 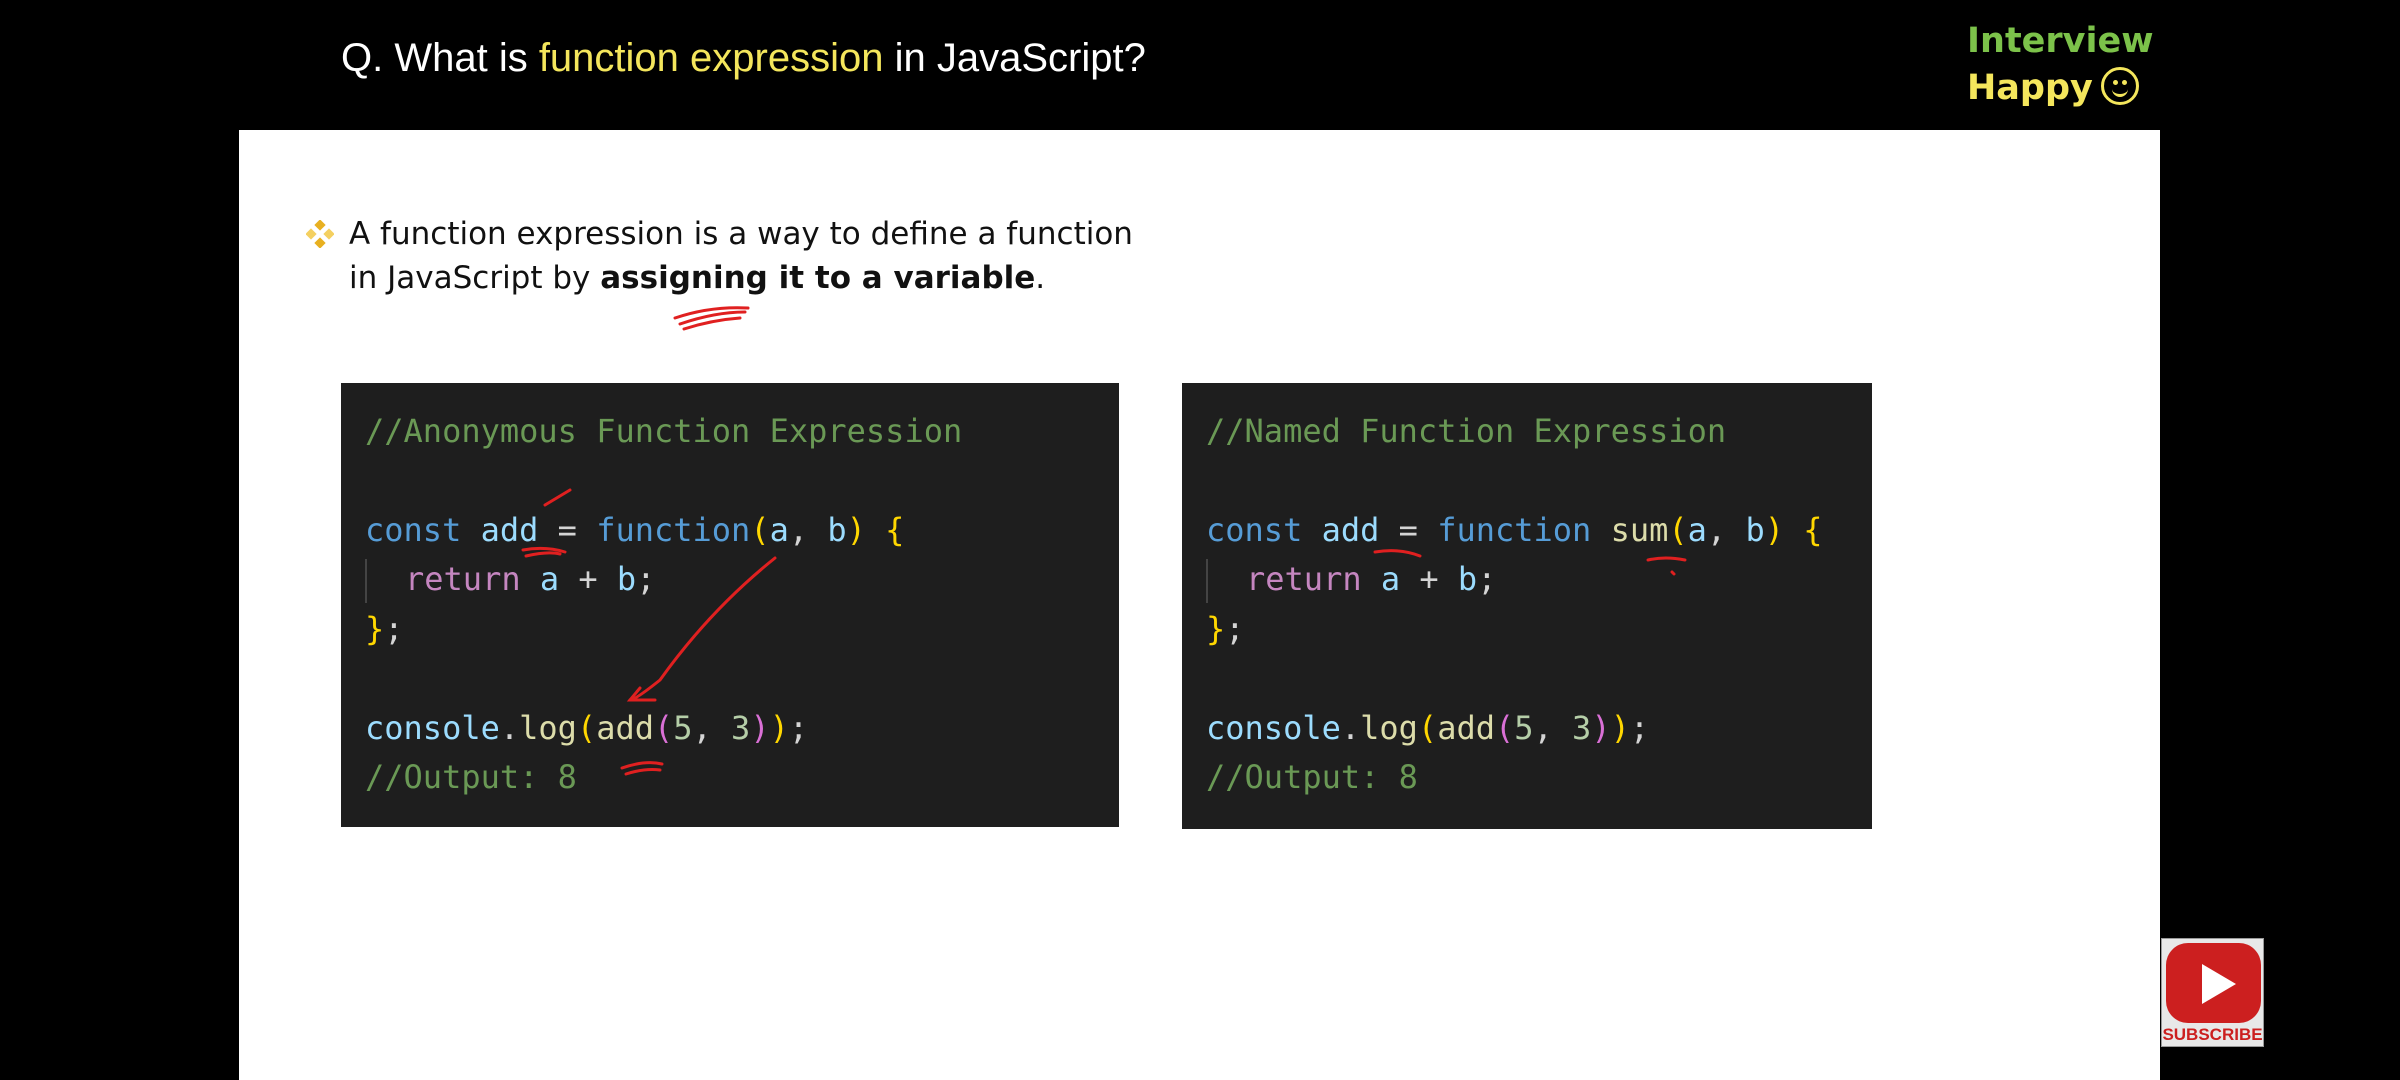 What do you see at coordinates (1466, 431) in the screenshot?
I see `code-comment: //Named Function Expression` at bounding box center [1466, 431].